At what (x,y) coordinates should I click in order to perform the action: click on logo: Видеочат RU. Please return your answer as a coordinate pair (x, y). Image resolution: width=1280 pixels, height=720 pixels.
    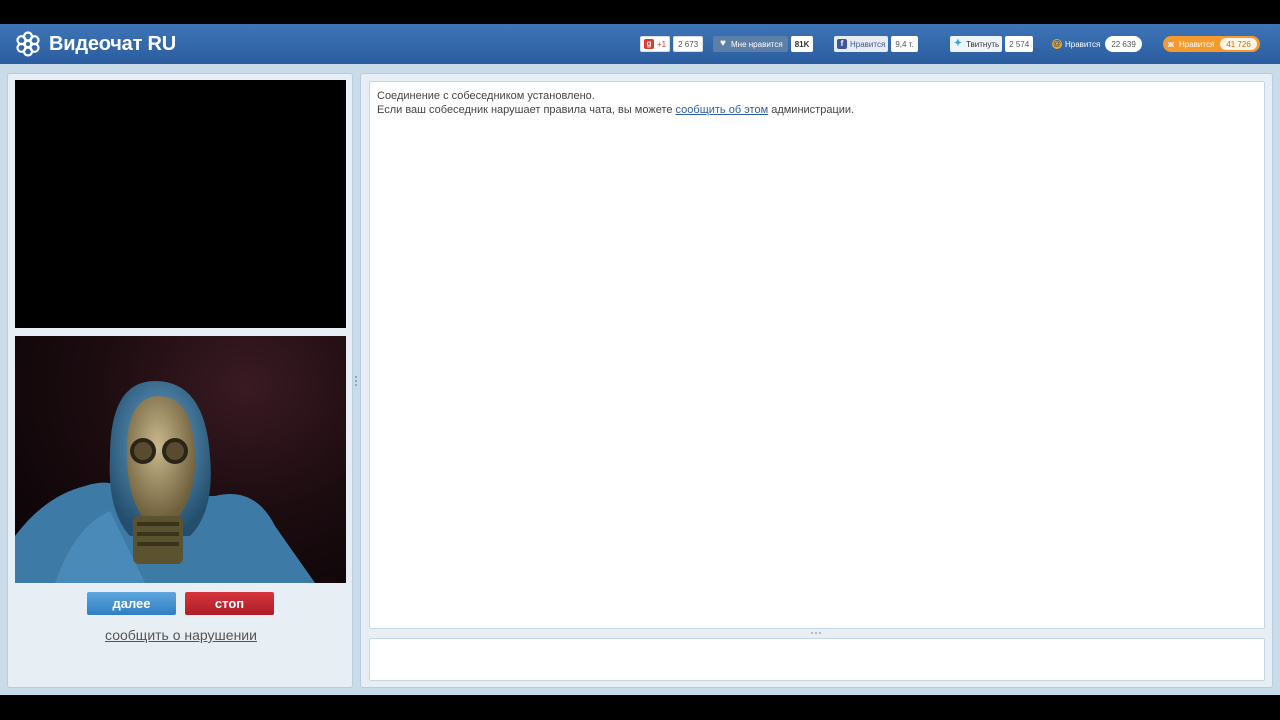
    Looking at the image, I should click on (95, 44).